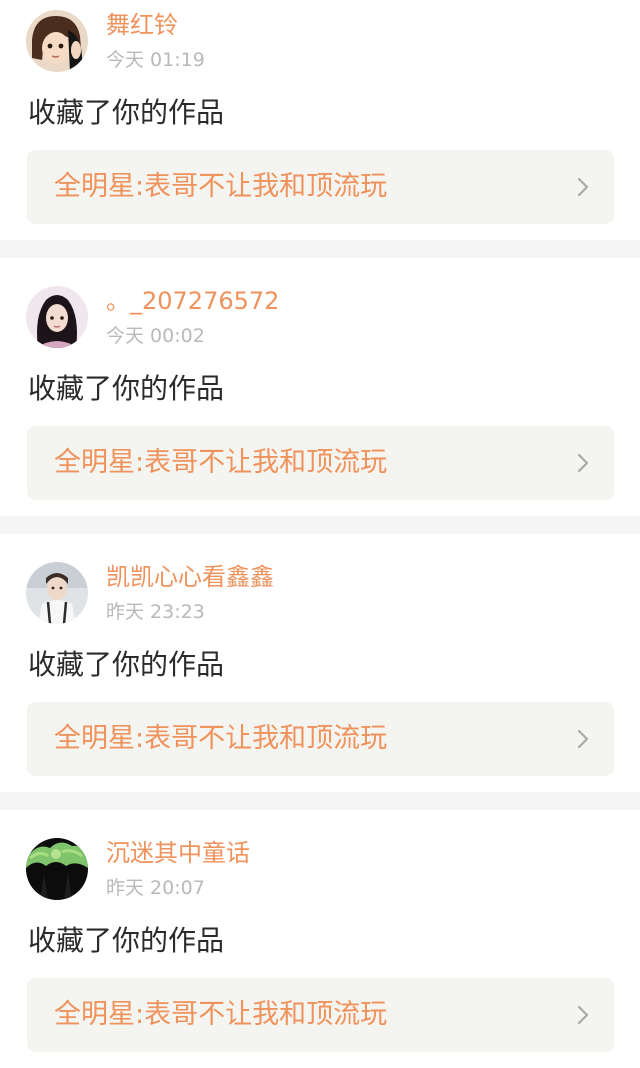 The width and height of the screenshot is (640, 1068). I want to click on girl-photo-avatar-icon, so click(57, 317).